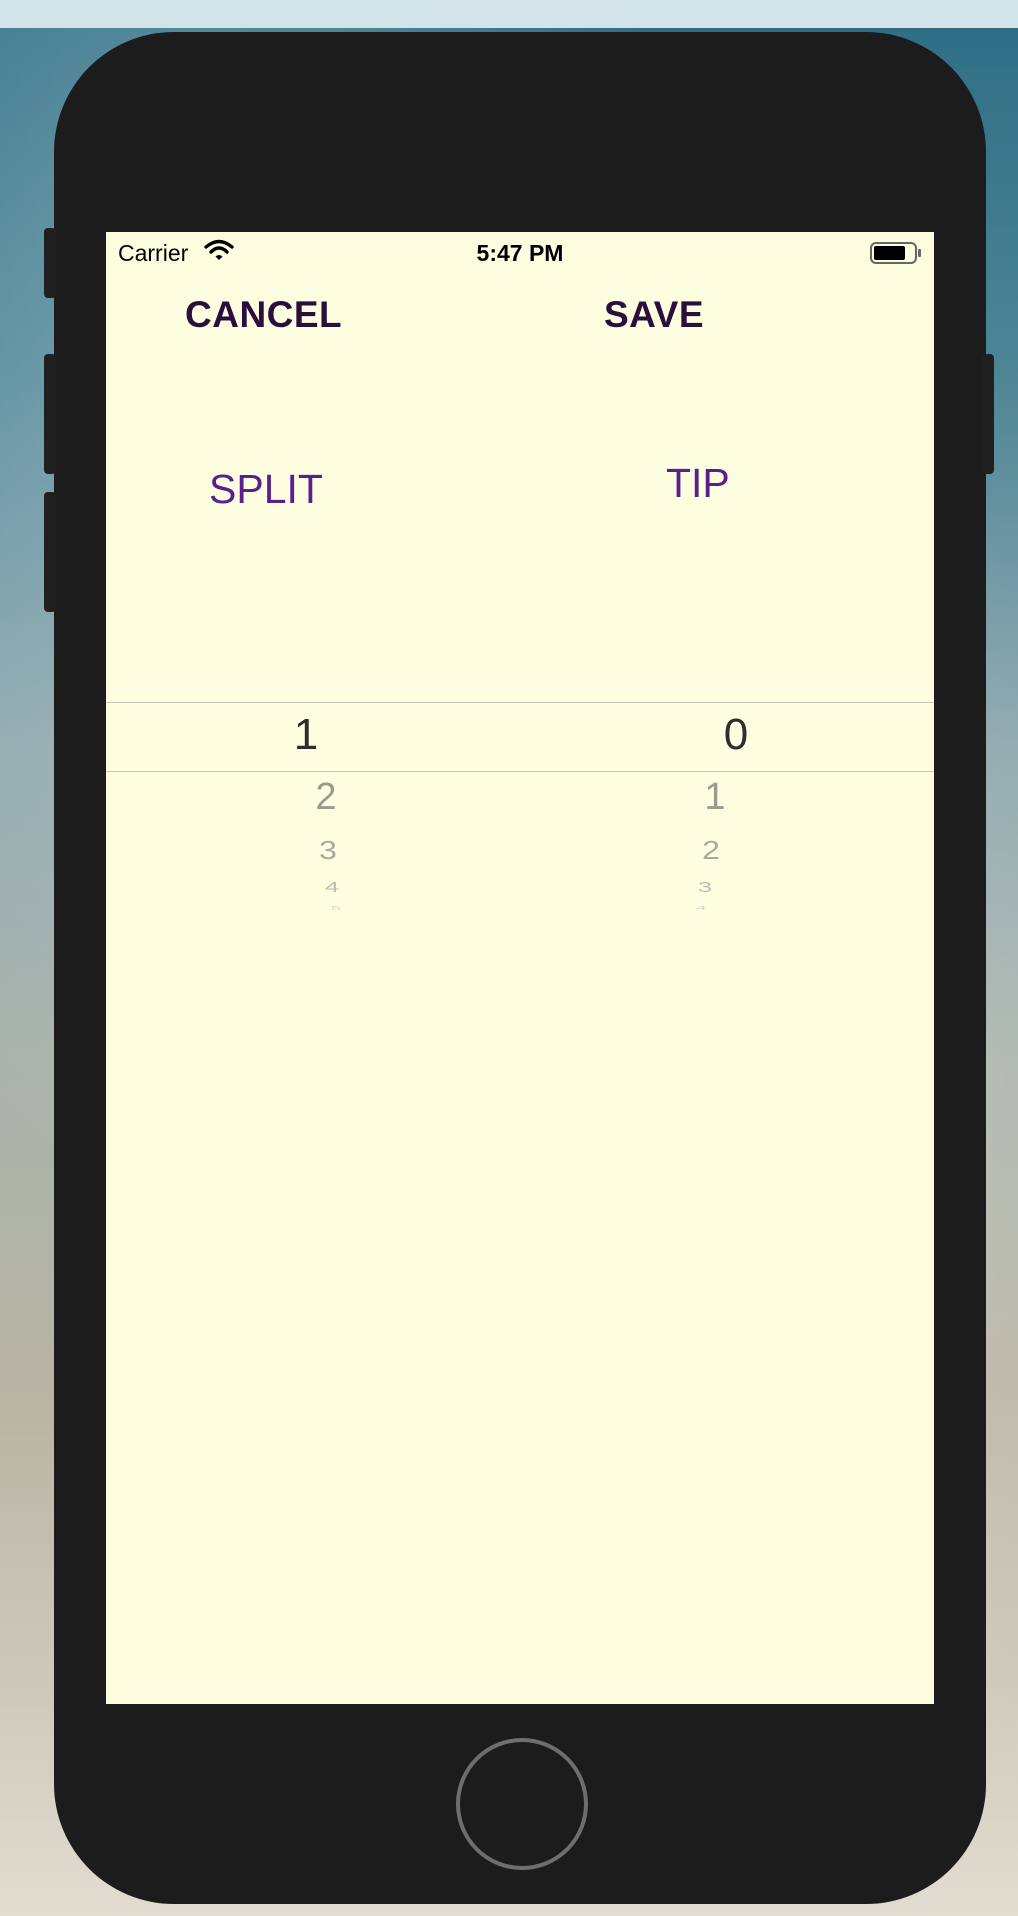  Describe the element at coordinates (326, 797) in the screenshot. I see `split-picker-option: 2` at that location.